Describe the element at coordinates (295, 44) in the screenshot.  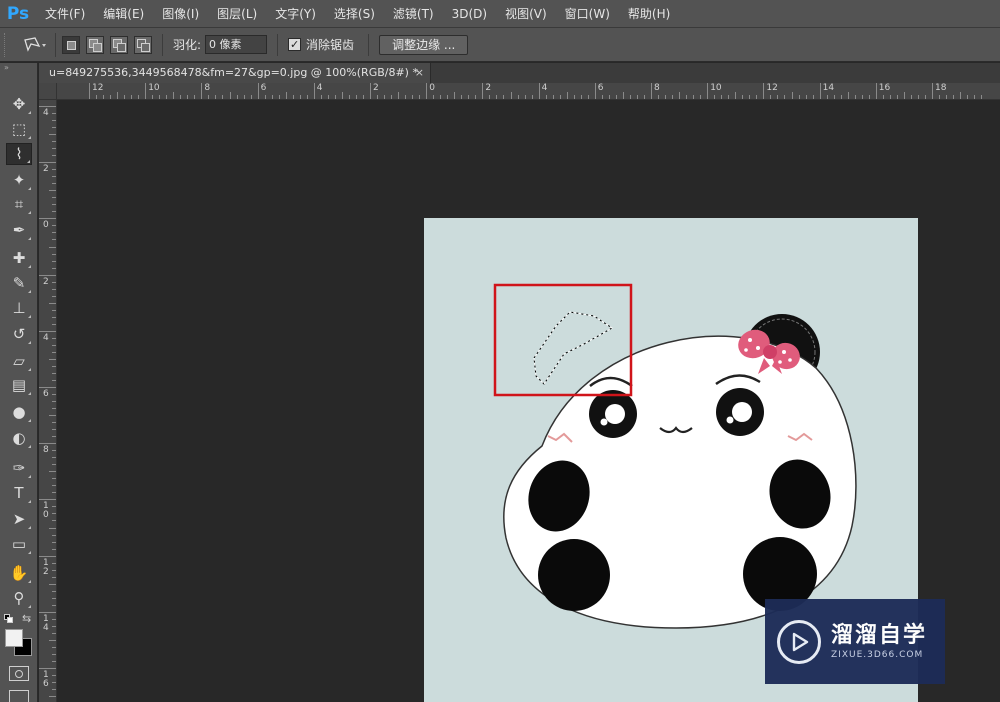
I see `antialias-checkbox: ✓` at that location.